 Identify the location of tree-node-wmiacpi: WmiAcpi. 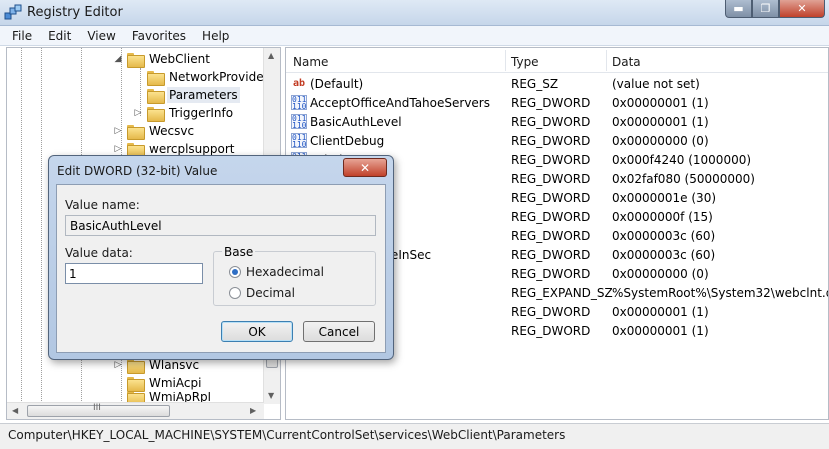
(165, 383).